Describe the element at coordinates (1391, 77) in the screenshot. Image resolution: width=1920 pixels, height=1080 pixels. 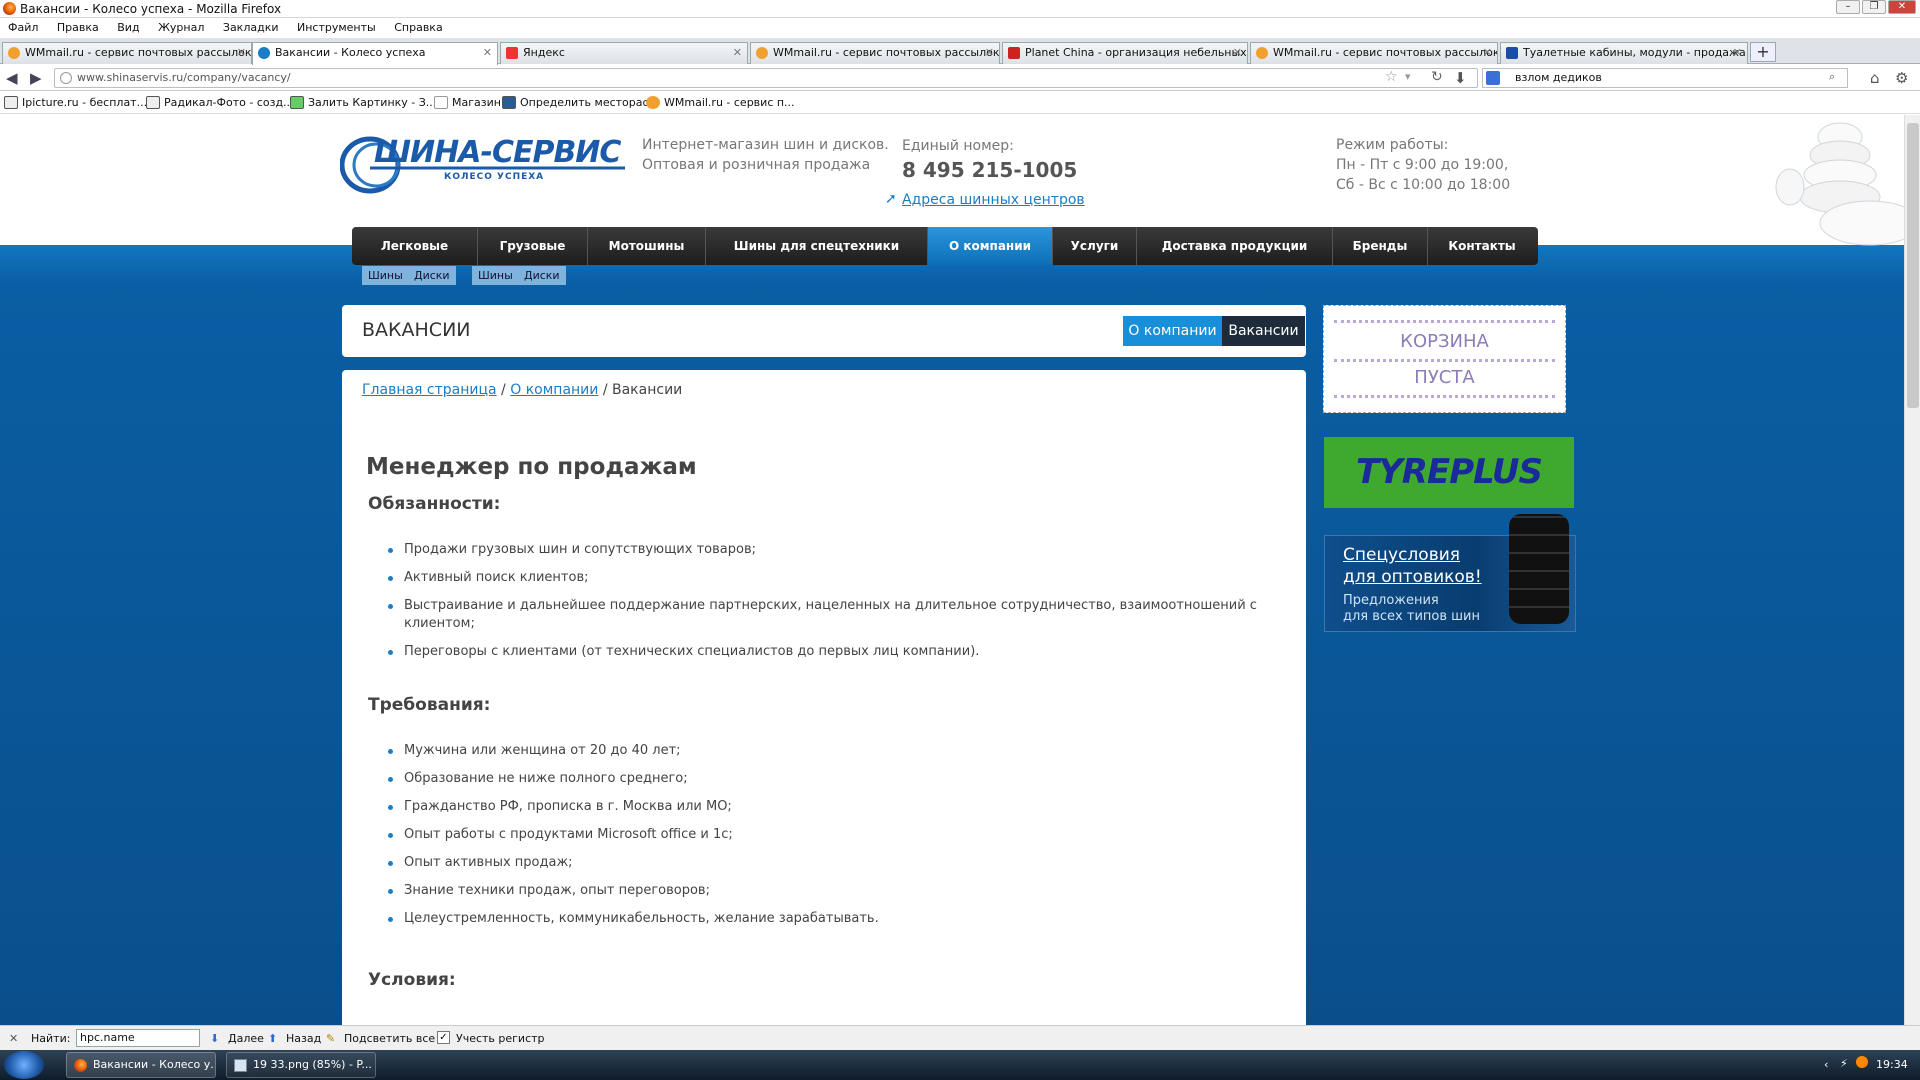
I see `star-icon: ☆` at that location.